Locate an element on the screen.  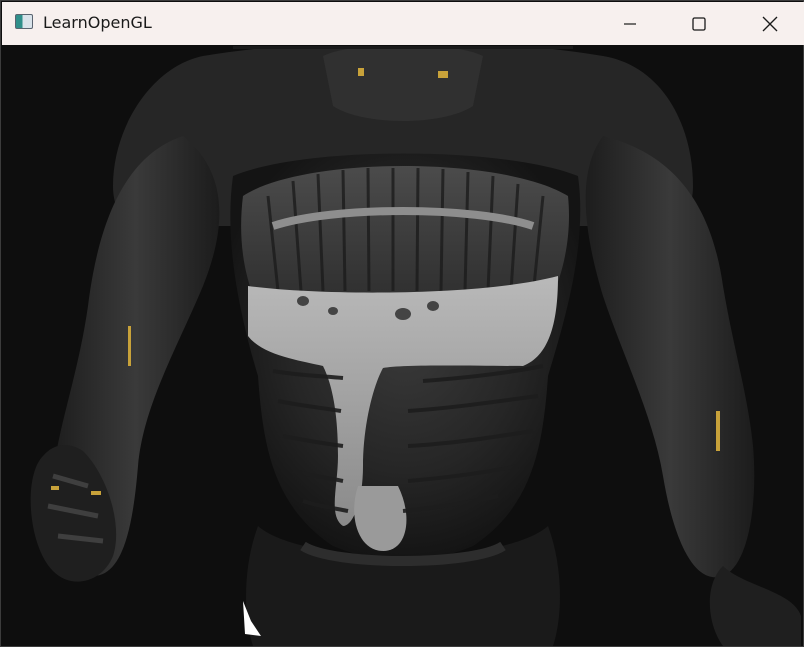
close-icon is located at coordinates (769, 23).